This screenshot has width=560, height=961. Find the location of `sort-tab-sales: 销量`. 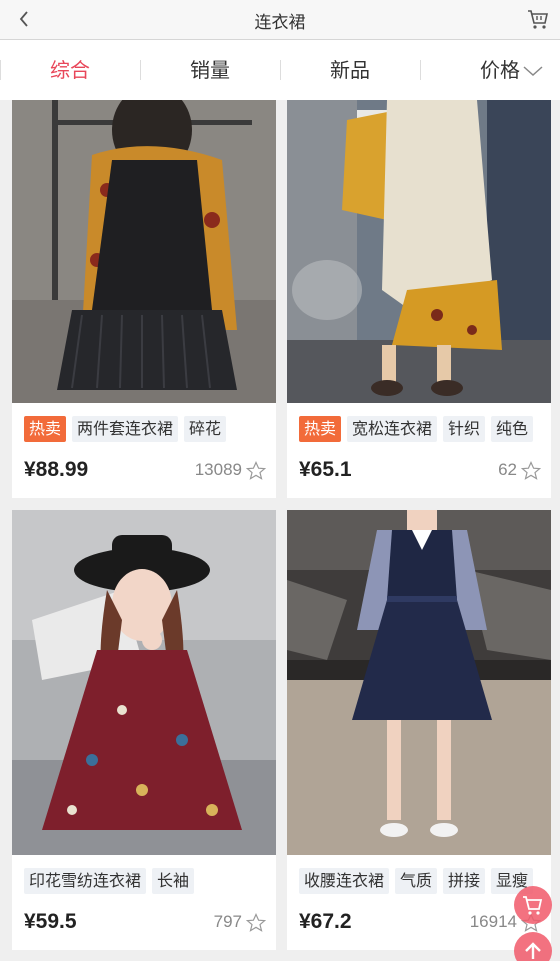

sort-tab-sales: 销量 is located at coordinates (210, 70).